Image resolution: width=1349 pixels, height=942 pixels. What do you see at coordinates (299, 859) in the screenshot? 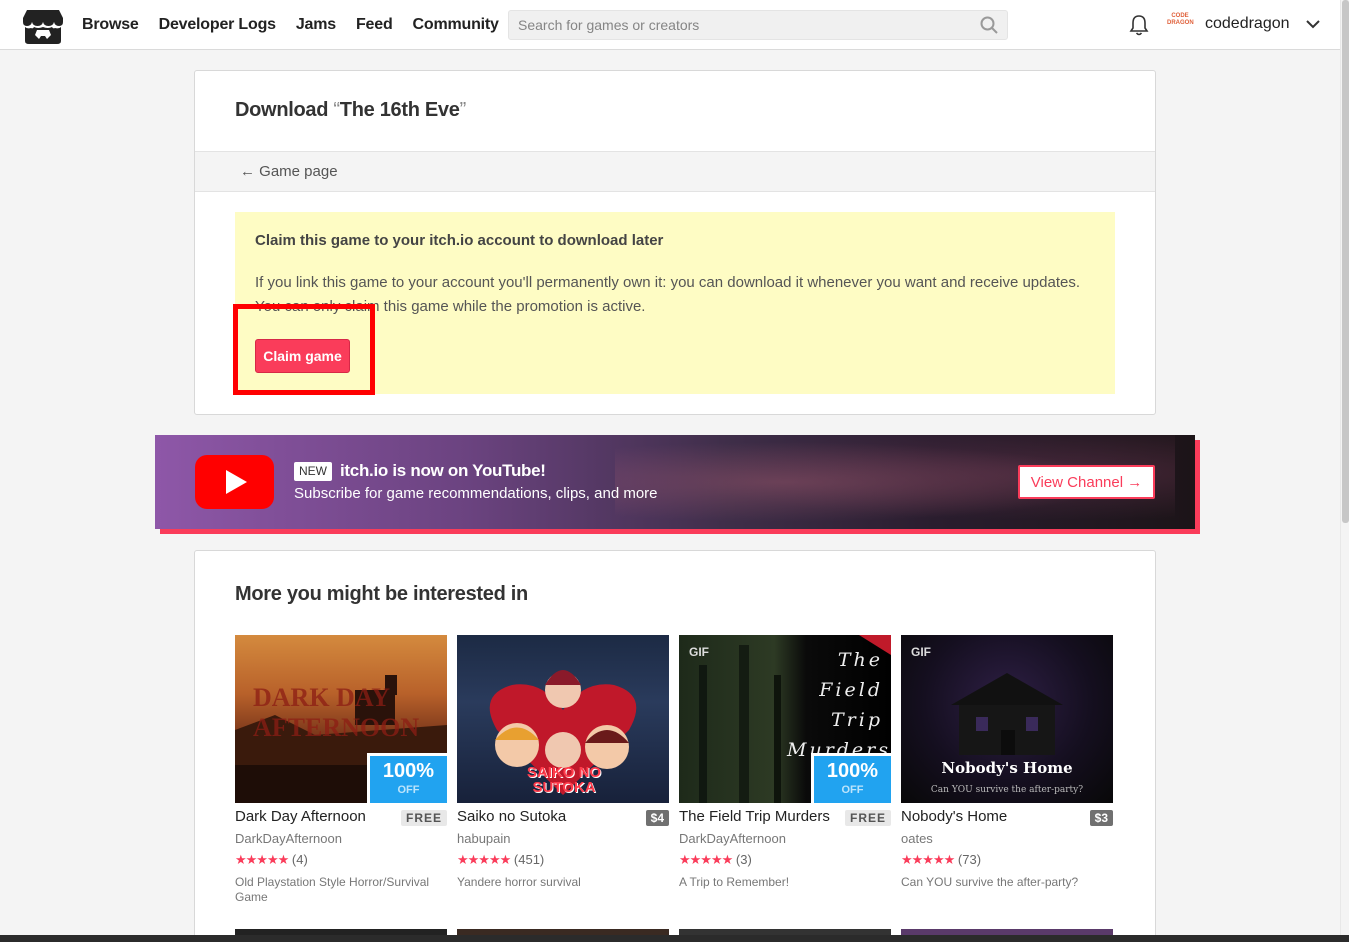
I see `rating-count: (4)` at bounding box center [299, 859].